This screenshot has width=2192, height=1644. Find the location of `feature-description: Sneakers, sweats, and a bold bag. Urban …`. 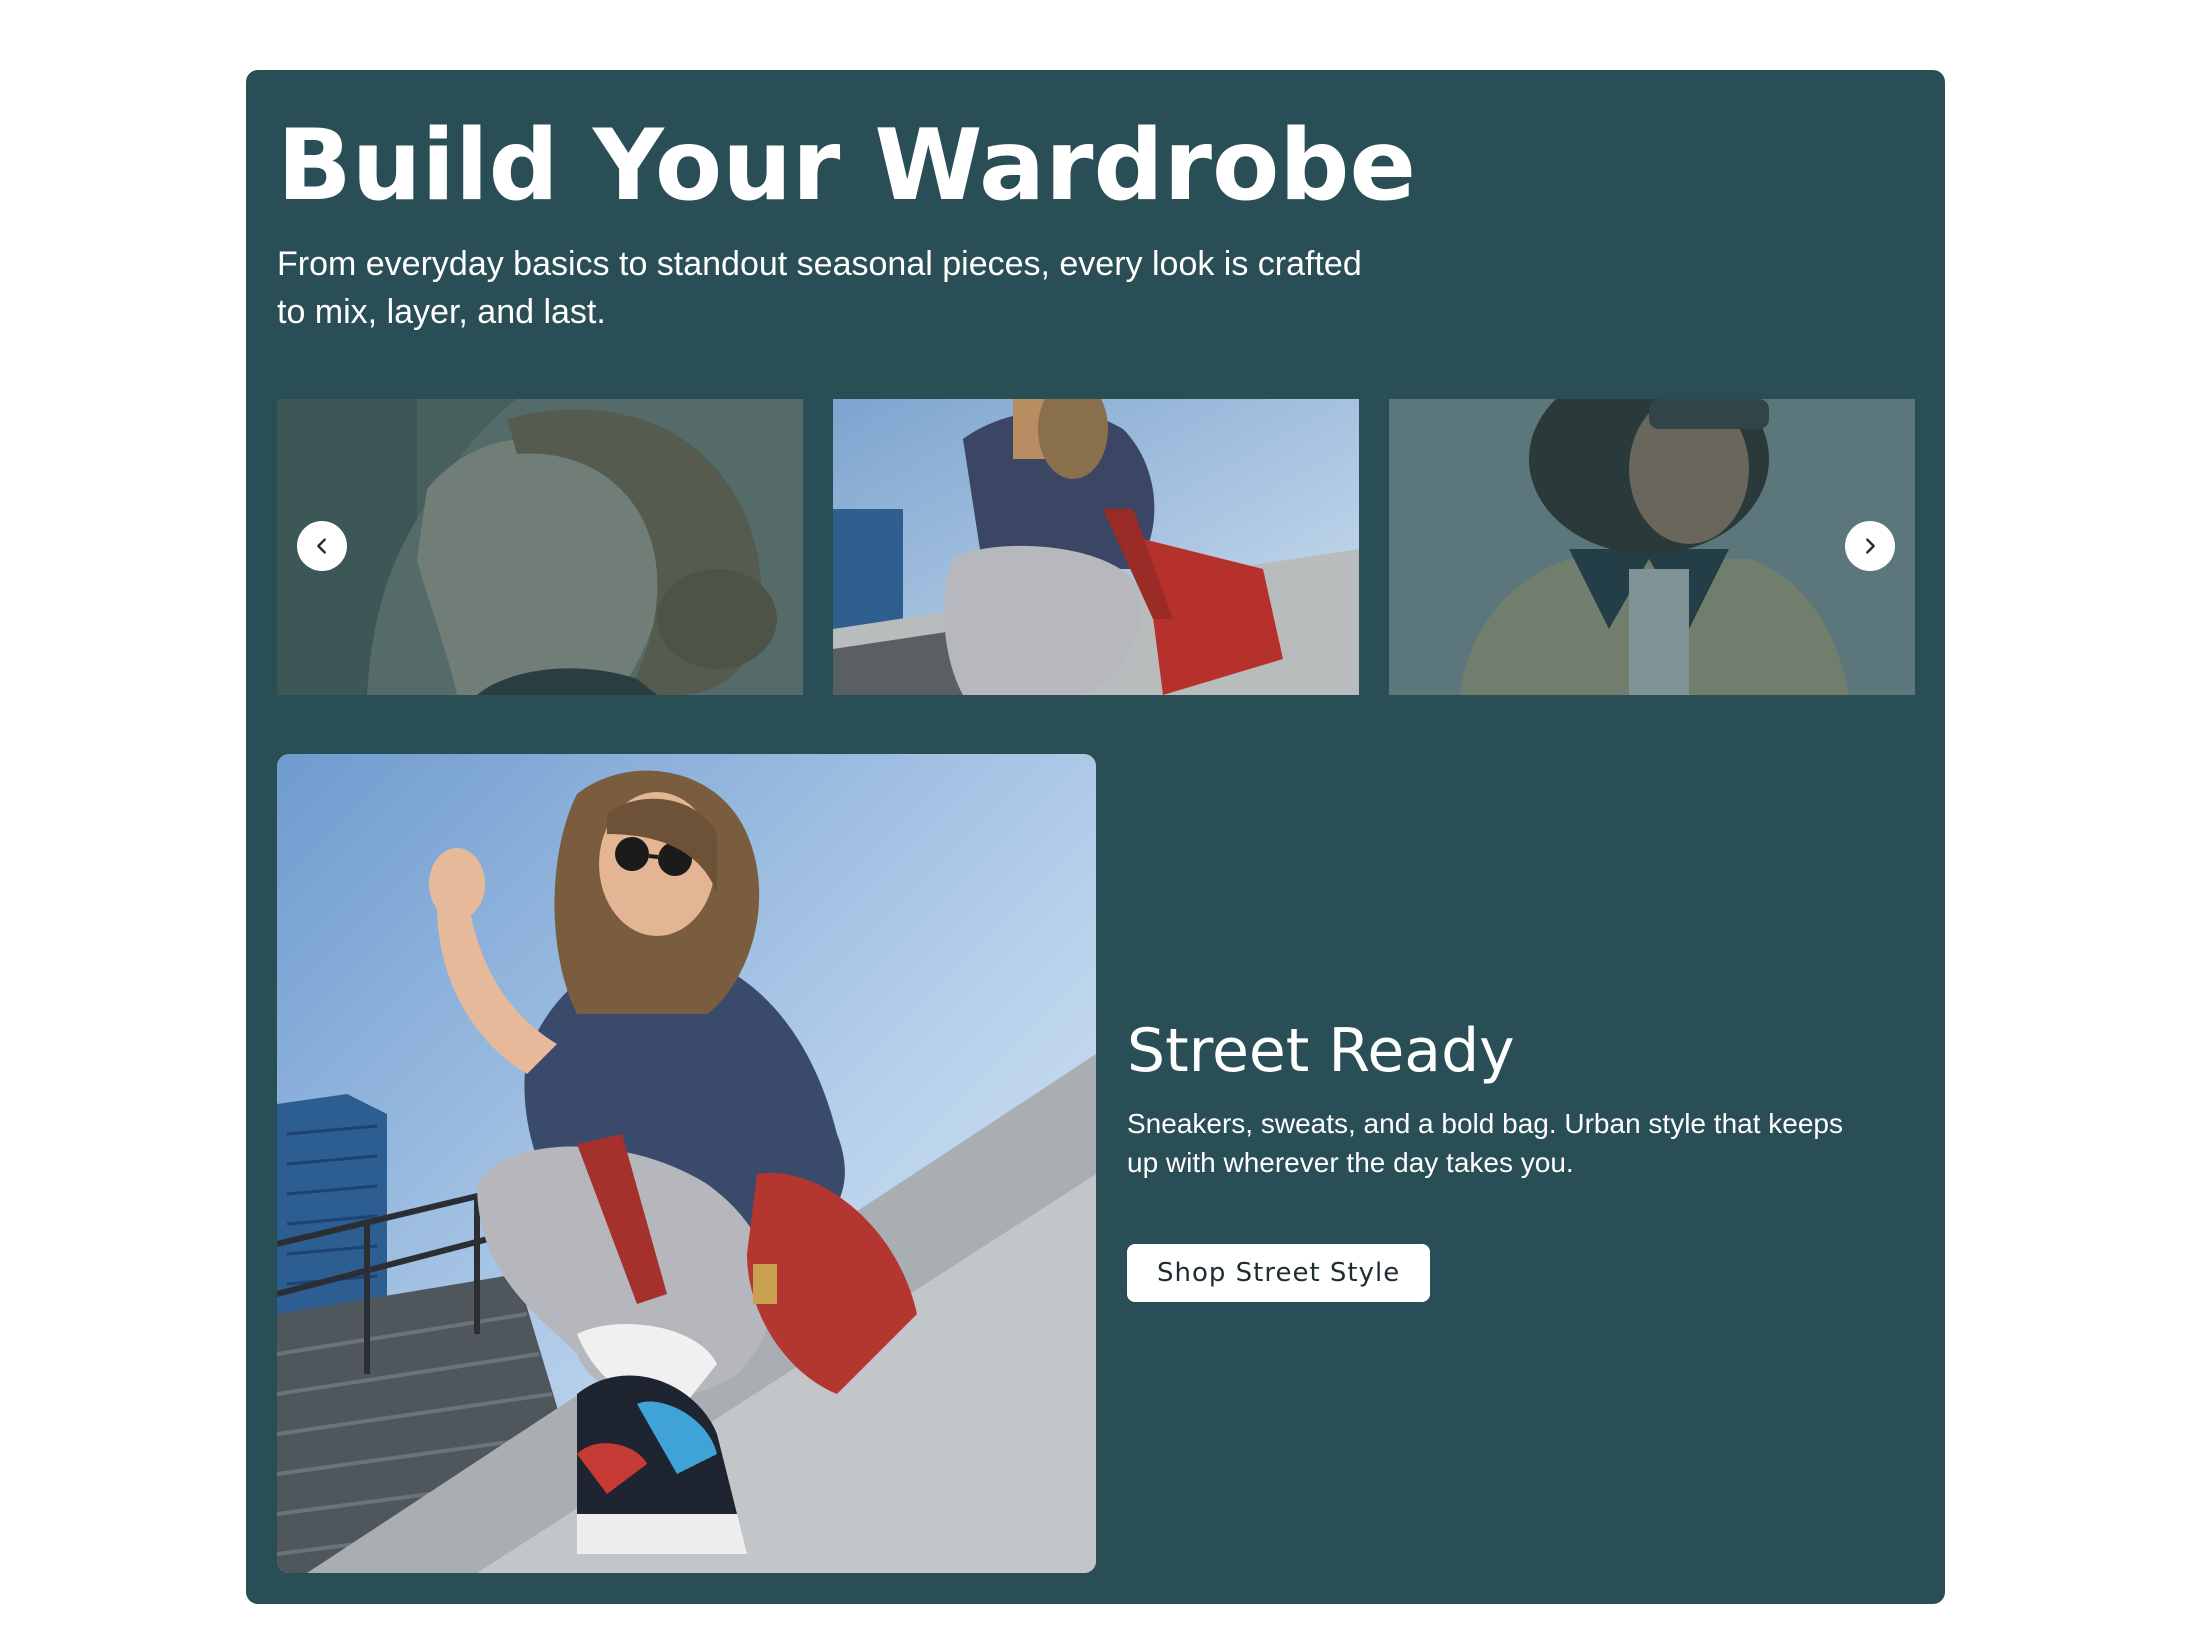

feature-description: Sneakers, sweats, and a bold bag. Urban … is located at coordinates (1485, 1143).